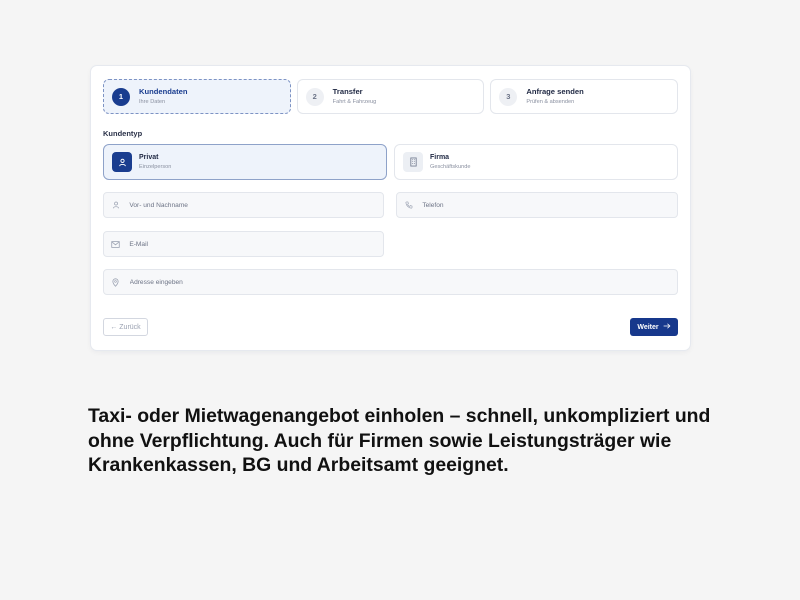 This screenshot has height=600, width=800. What do you see at coordinates (390, 162) in the screenshot?
I see `customer-type-selector: Privat Einzelperson Firma Geschäftskunde` at bounding box center [390, 162].